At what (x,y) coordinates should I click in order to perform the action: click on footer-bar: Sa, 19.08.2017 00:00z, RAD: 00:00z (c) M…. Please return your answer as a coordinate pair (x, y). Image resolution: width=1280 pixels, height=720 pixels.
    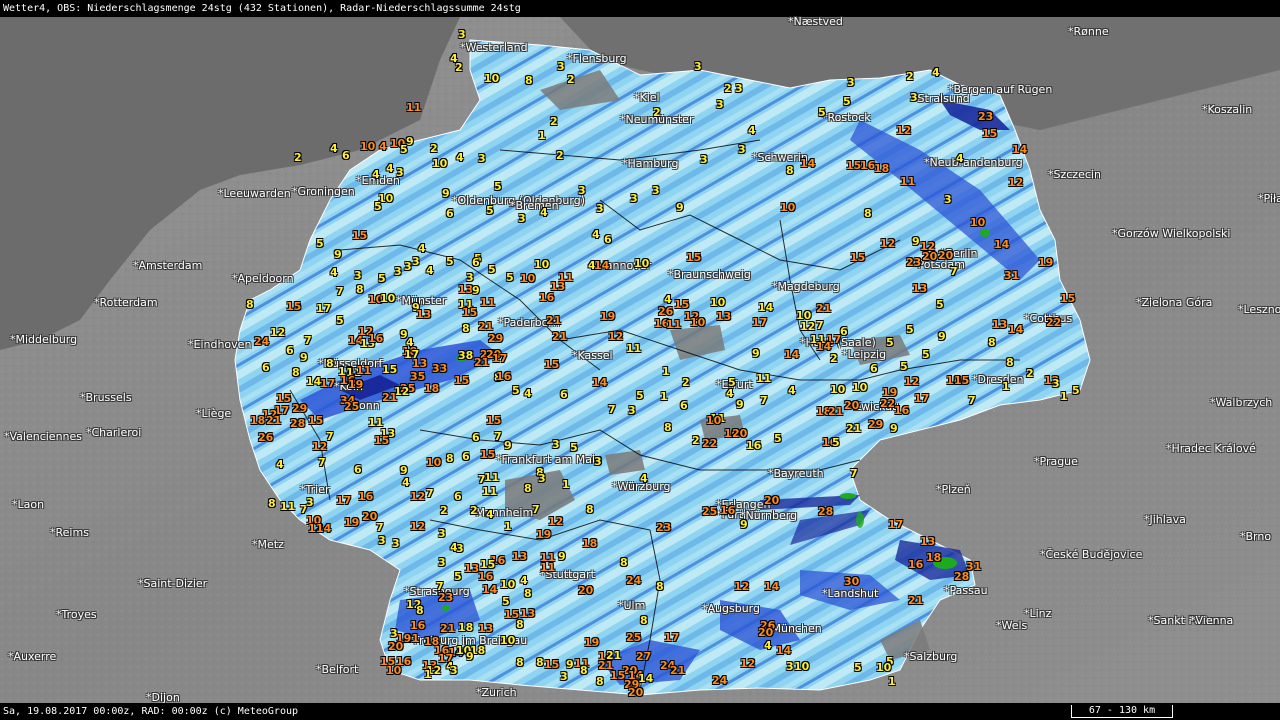
    Looking at the image, I should click on (640, 711).